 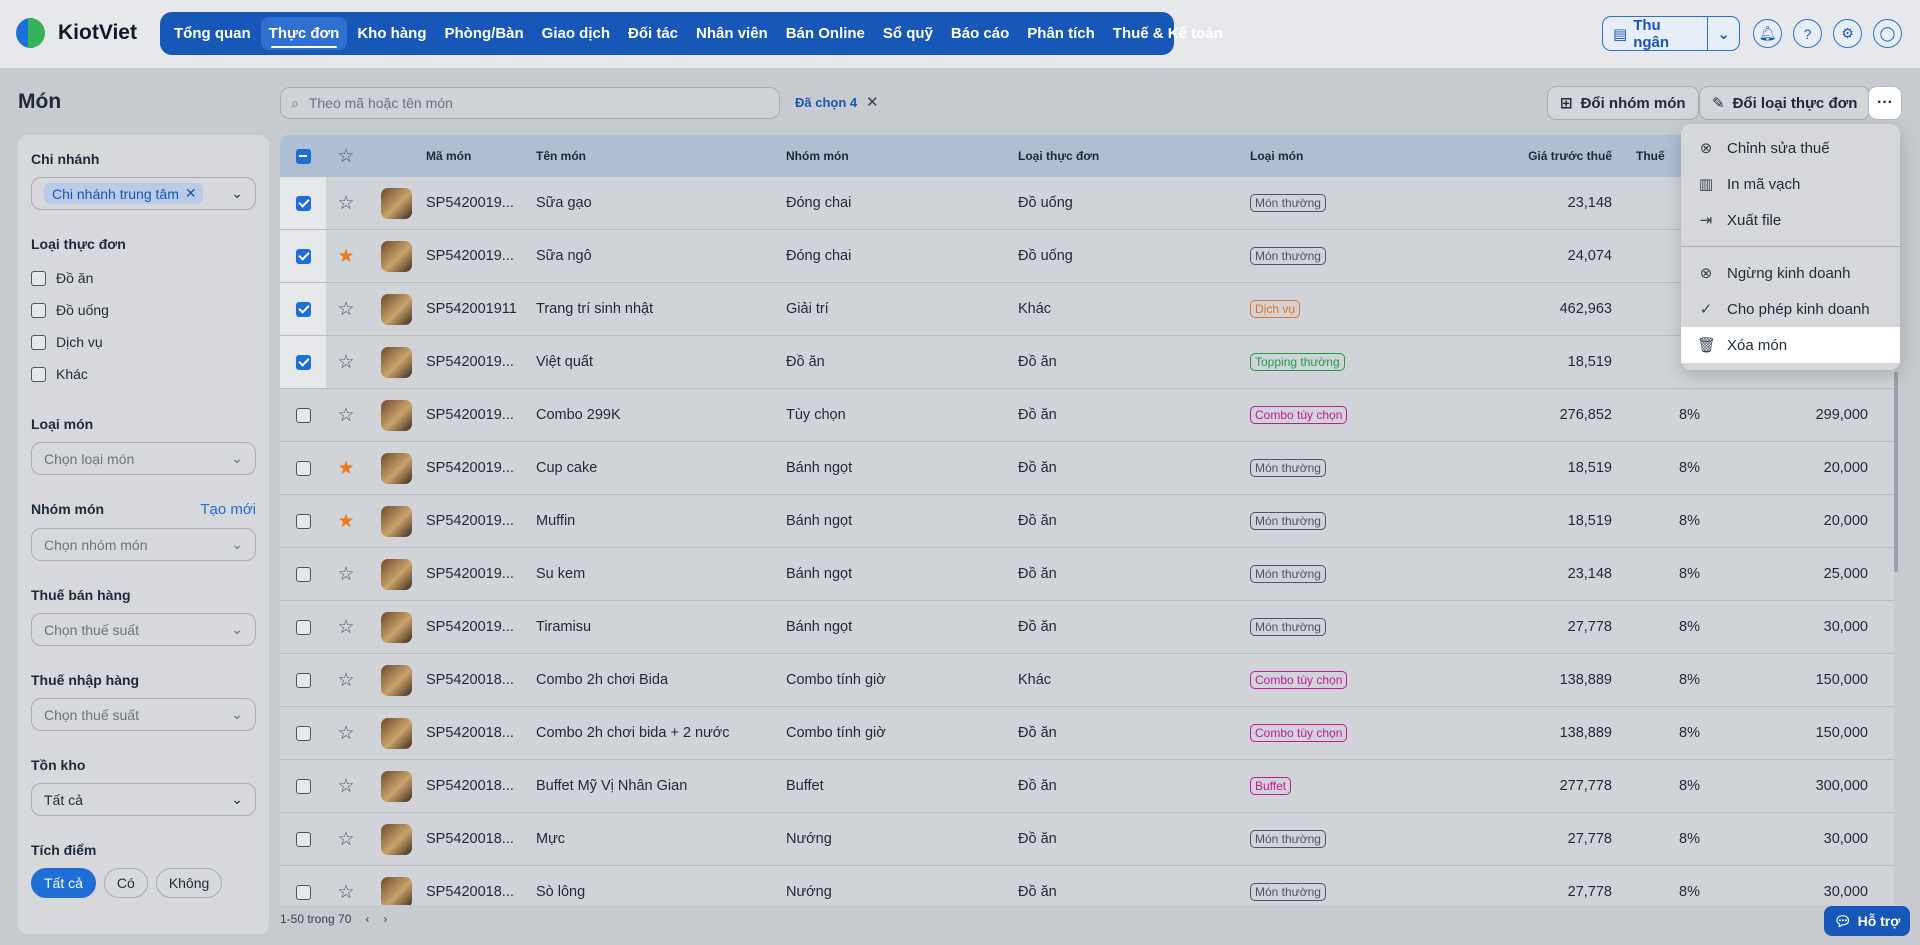 I want to click on select-all-checkbox, so click(x=303, y=156).